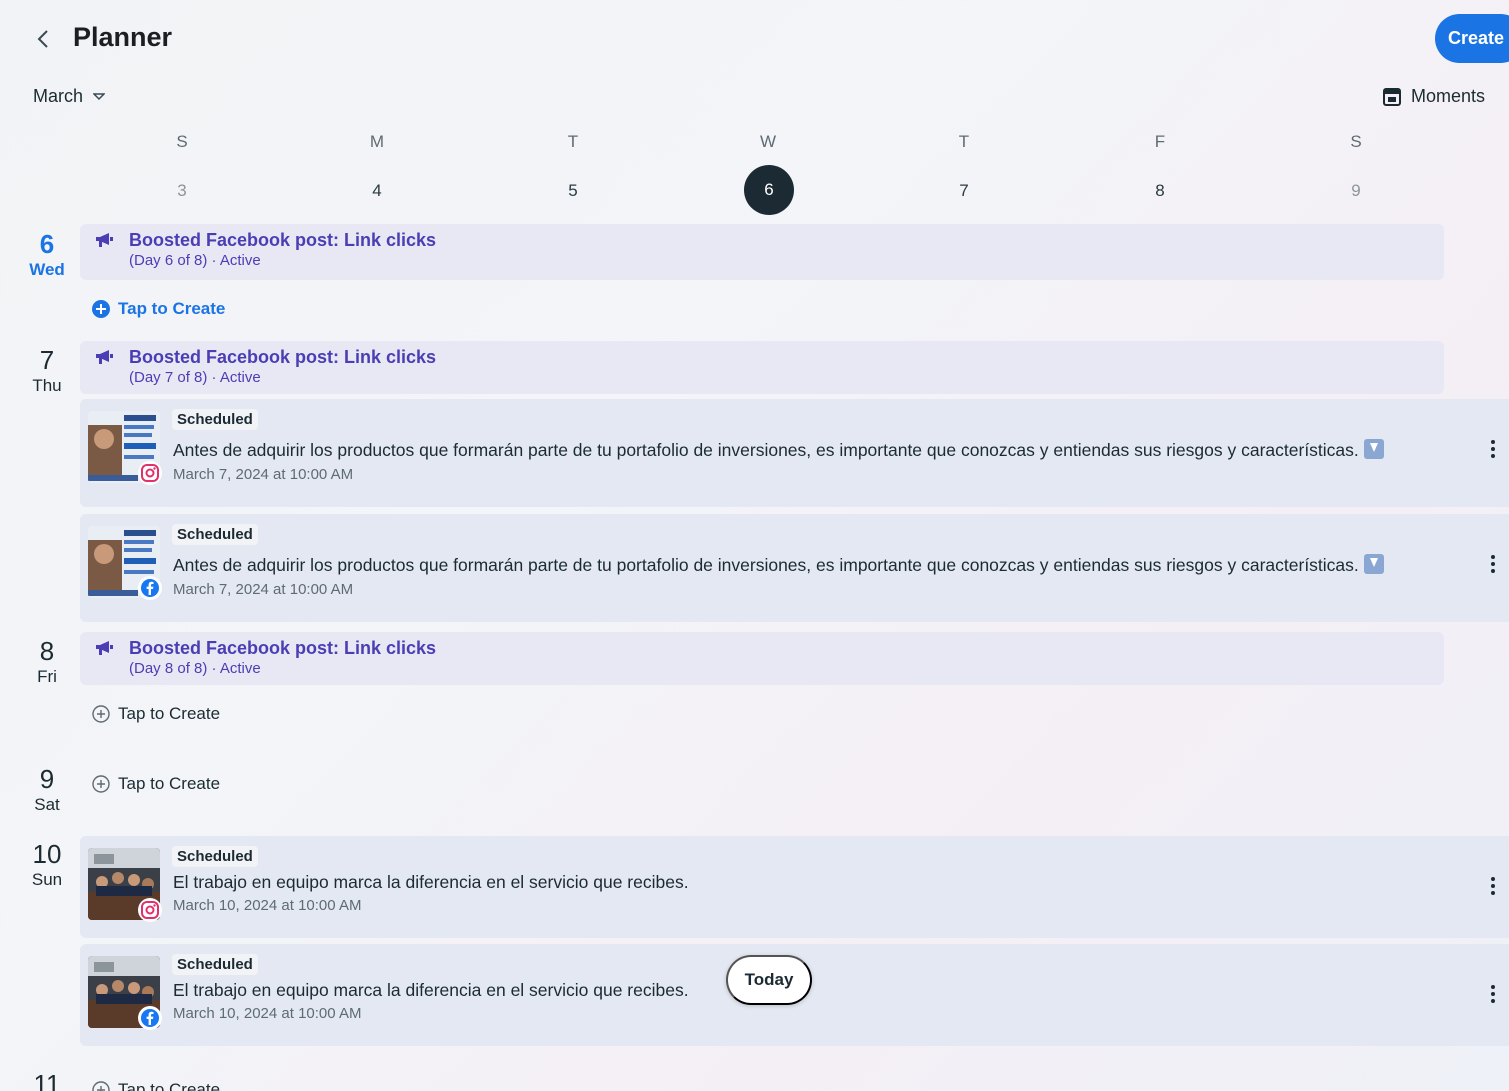 This screenshot has width=1509, height=1091. I want to click on day-number: 11, so click(47, 1080).